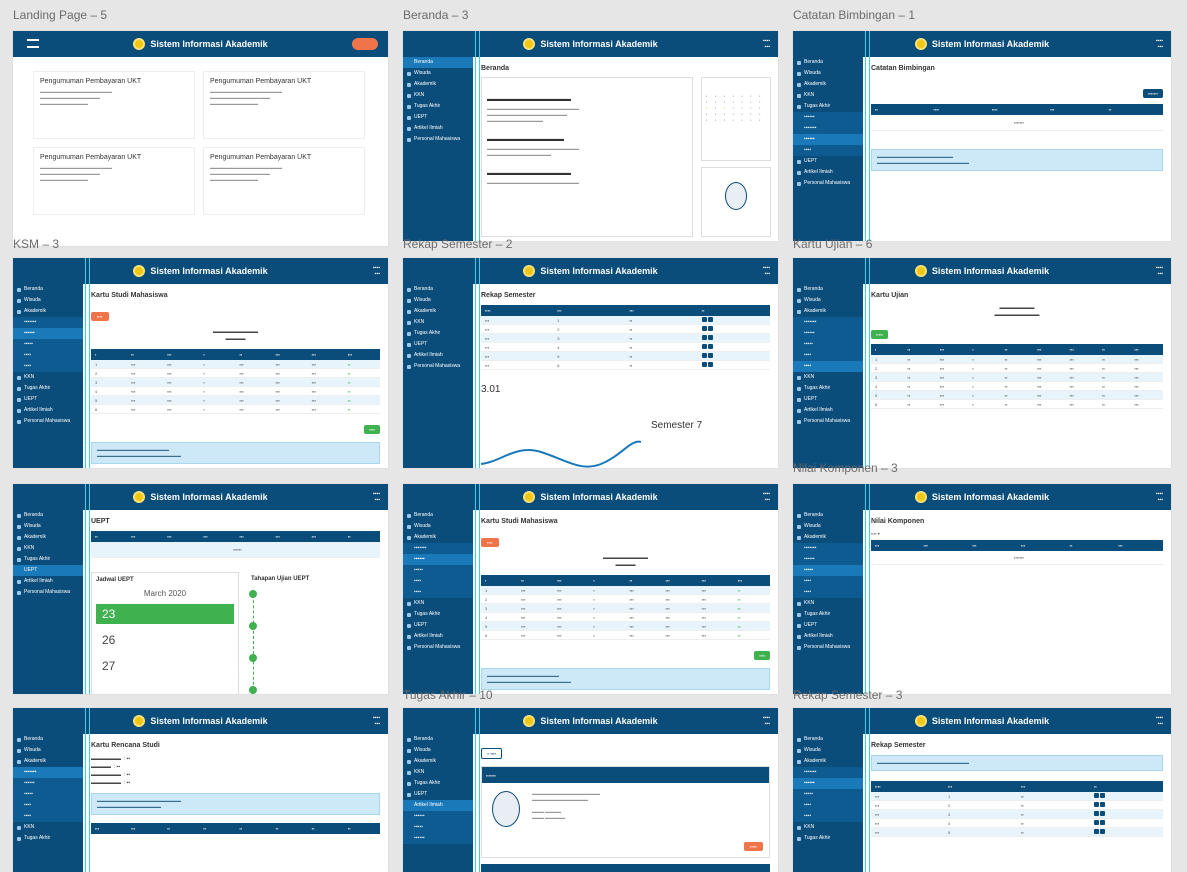 This screenshot has width=1187, height=872. What do you see at coordinates (492, 753) in the screenshot?
I see `search-button: ⌕ ▪▪▪▪` at bounding box center [492, 753].